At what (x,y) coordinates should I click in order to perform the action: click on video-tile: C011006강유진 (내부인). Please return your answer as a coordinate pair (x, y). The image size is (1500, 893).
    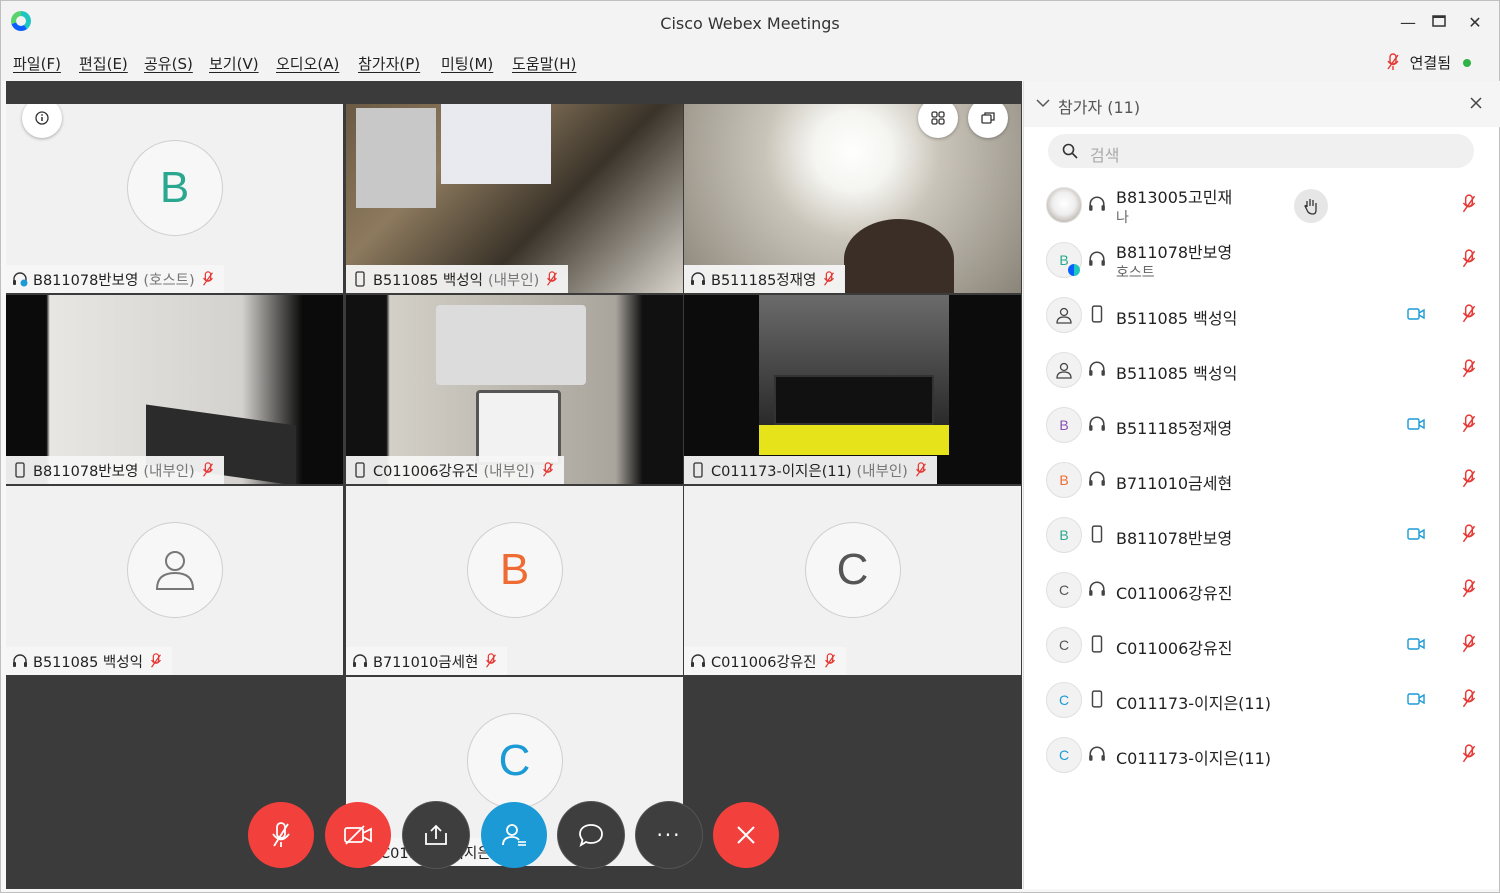
    Looking at the image, I should click on (514, 389).